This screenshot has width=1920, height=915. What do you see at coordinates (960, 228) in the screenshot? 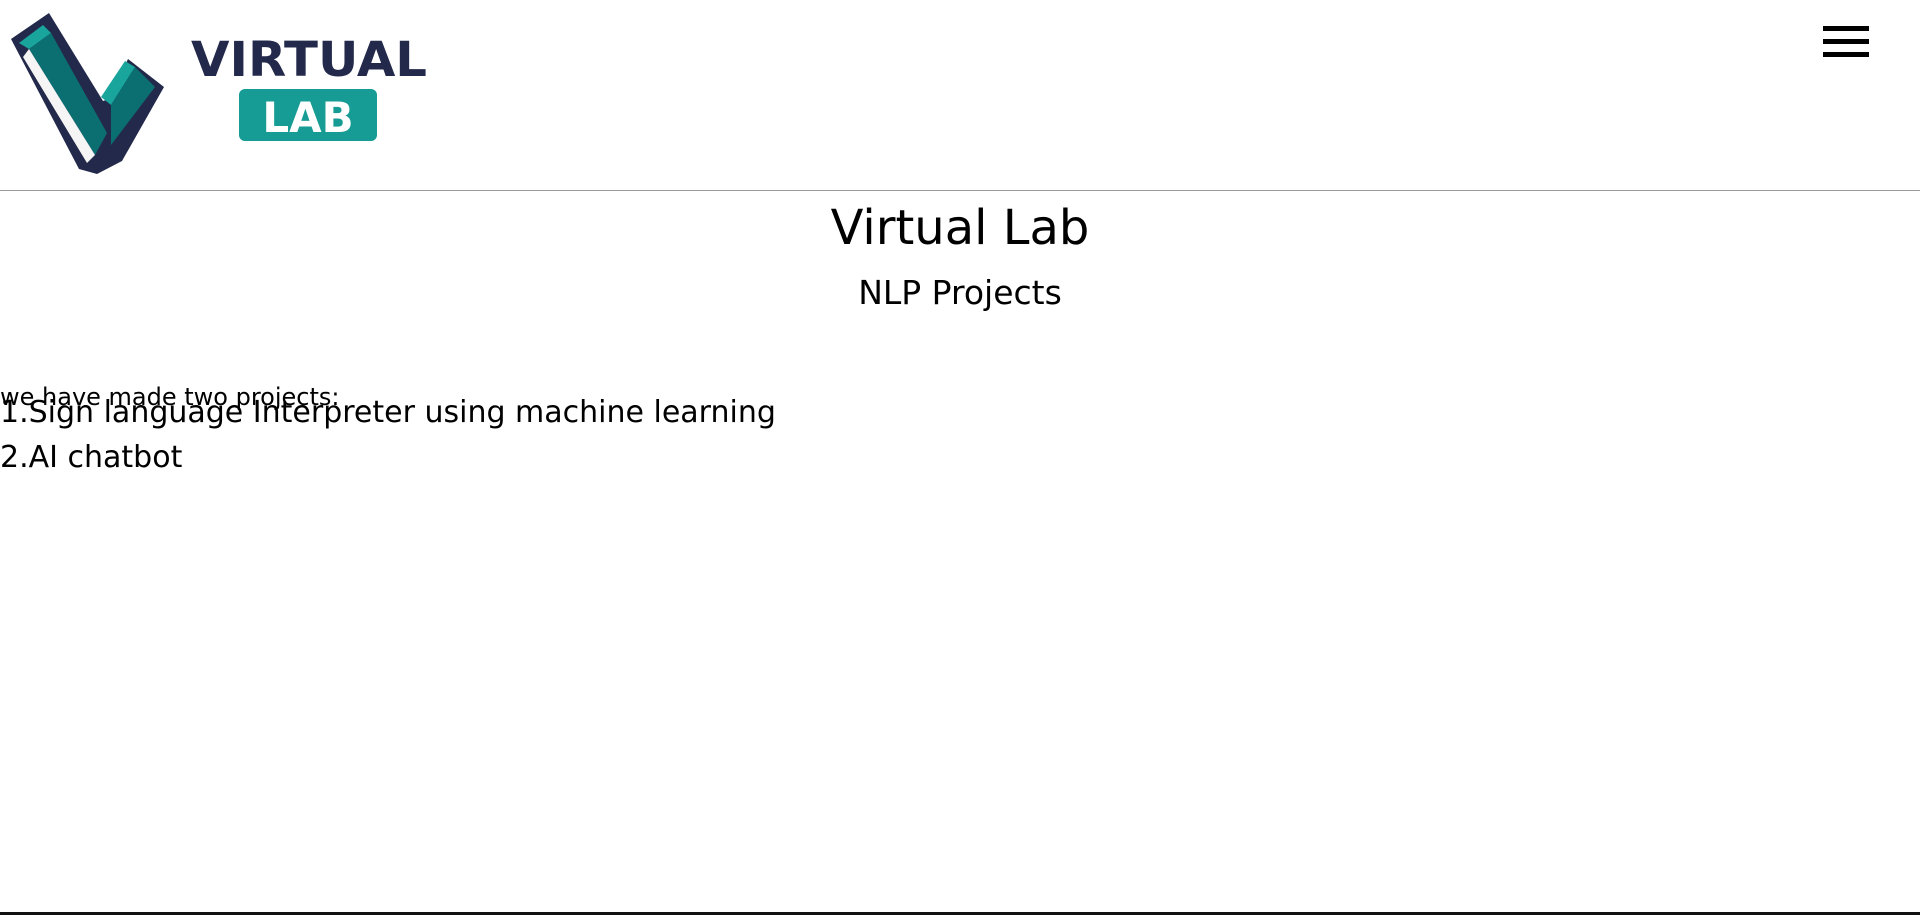
I see `page-title: Virtual Lab` at bounding box center [960, 228].